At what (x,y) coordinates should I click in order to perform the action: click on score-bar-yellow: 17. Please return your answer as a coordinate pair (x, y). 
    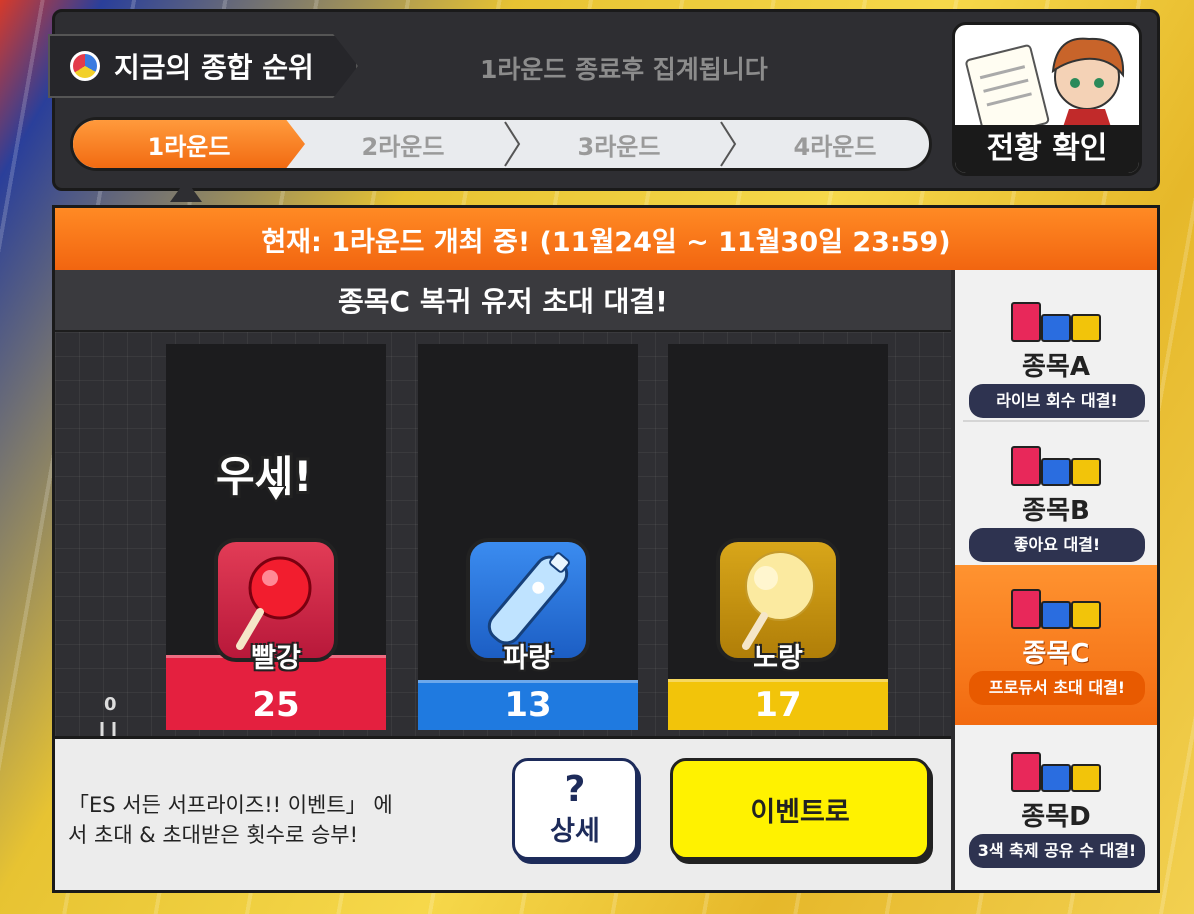
    Looking at the image, I should click on (778, 704).